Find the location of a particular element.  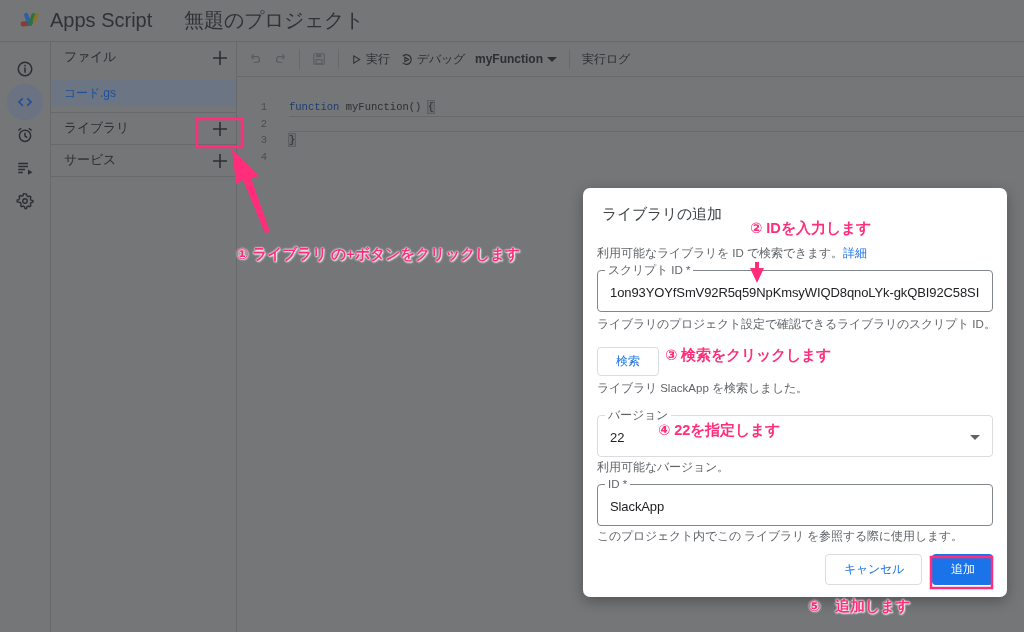

field-label: バージョン is located at coordinates (638, 415).